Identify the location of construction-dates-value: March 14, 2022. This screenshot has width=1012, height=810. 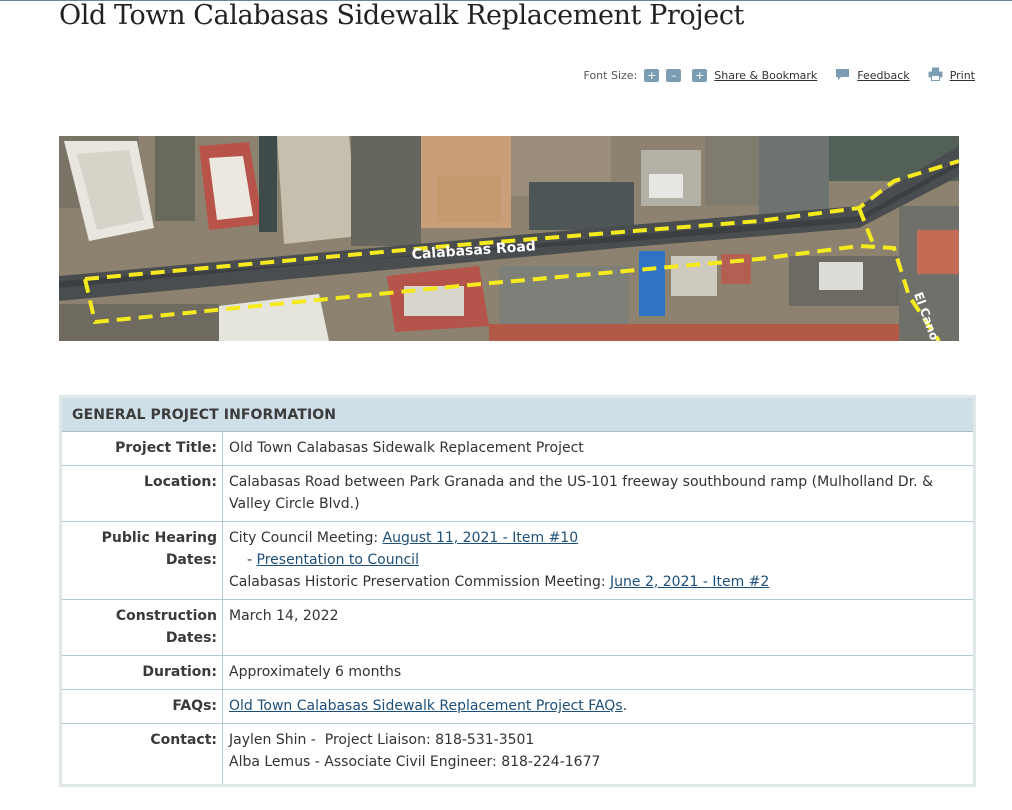
(597, 627).